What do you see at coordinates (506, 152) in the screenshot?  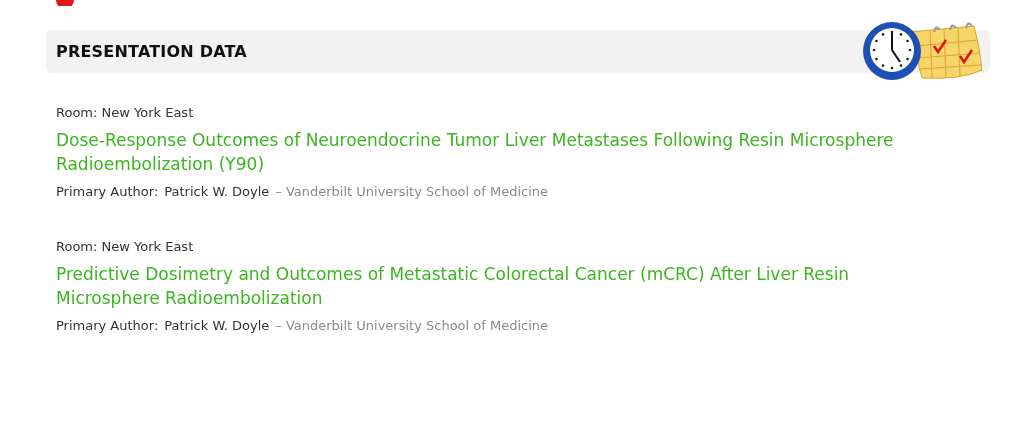 I see `presentation-title-link: Dose-Response Outcomes of Neuroendocrine Tumor Liver Metastases Following Resin Microsphere Radioembolization (Y90)` at bounding box center [506, 152].